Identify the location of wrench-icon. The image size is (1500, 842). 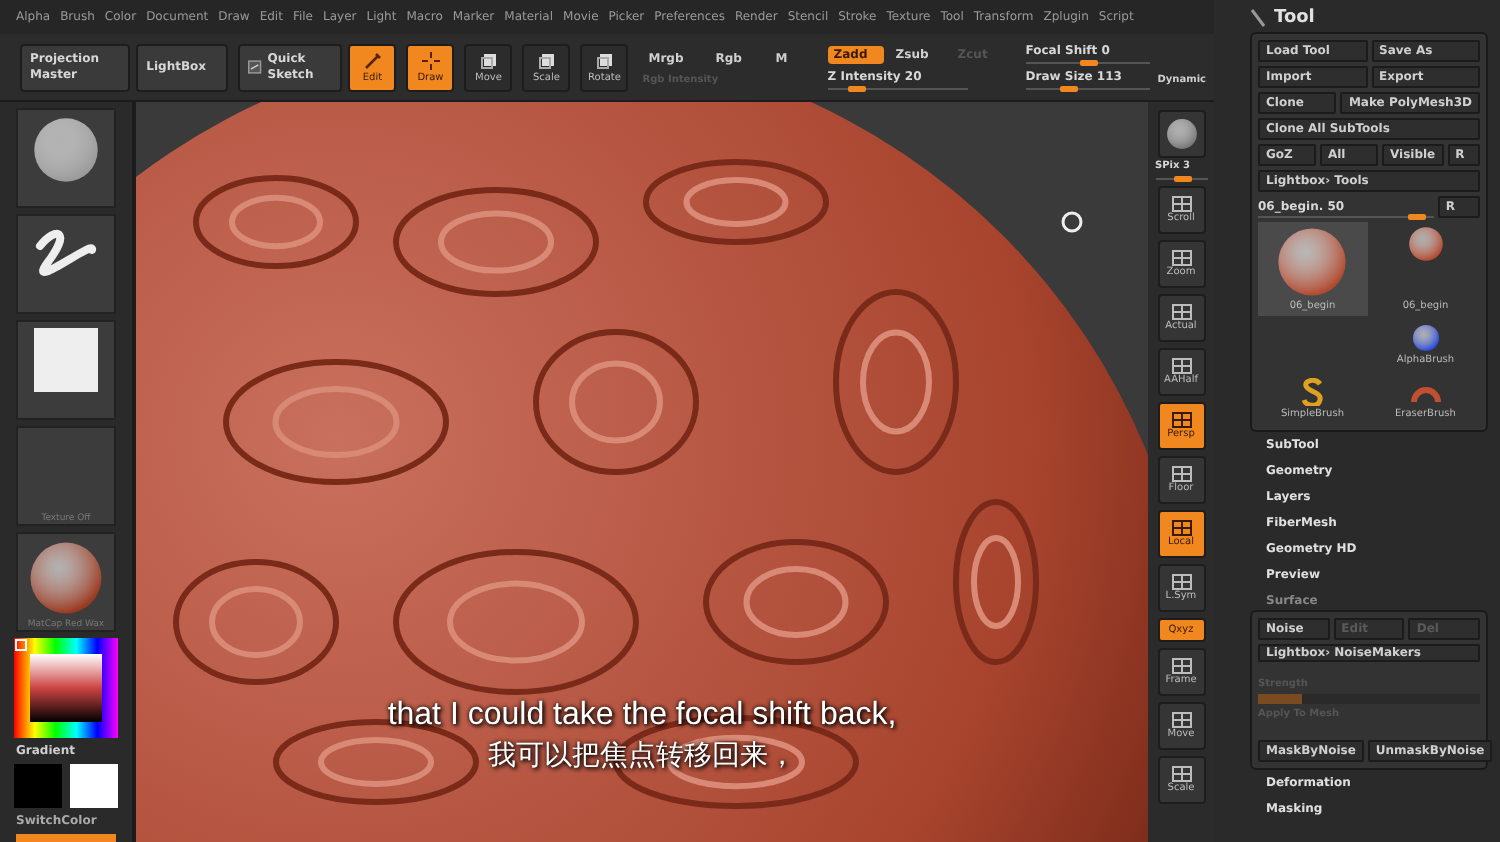
(1258, 18).